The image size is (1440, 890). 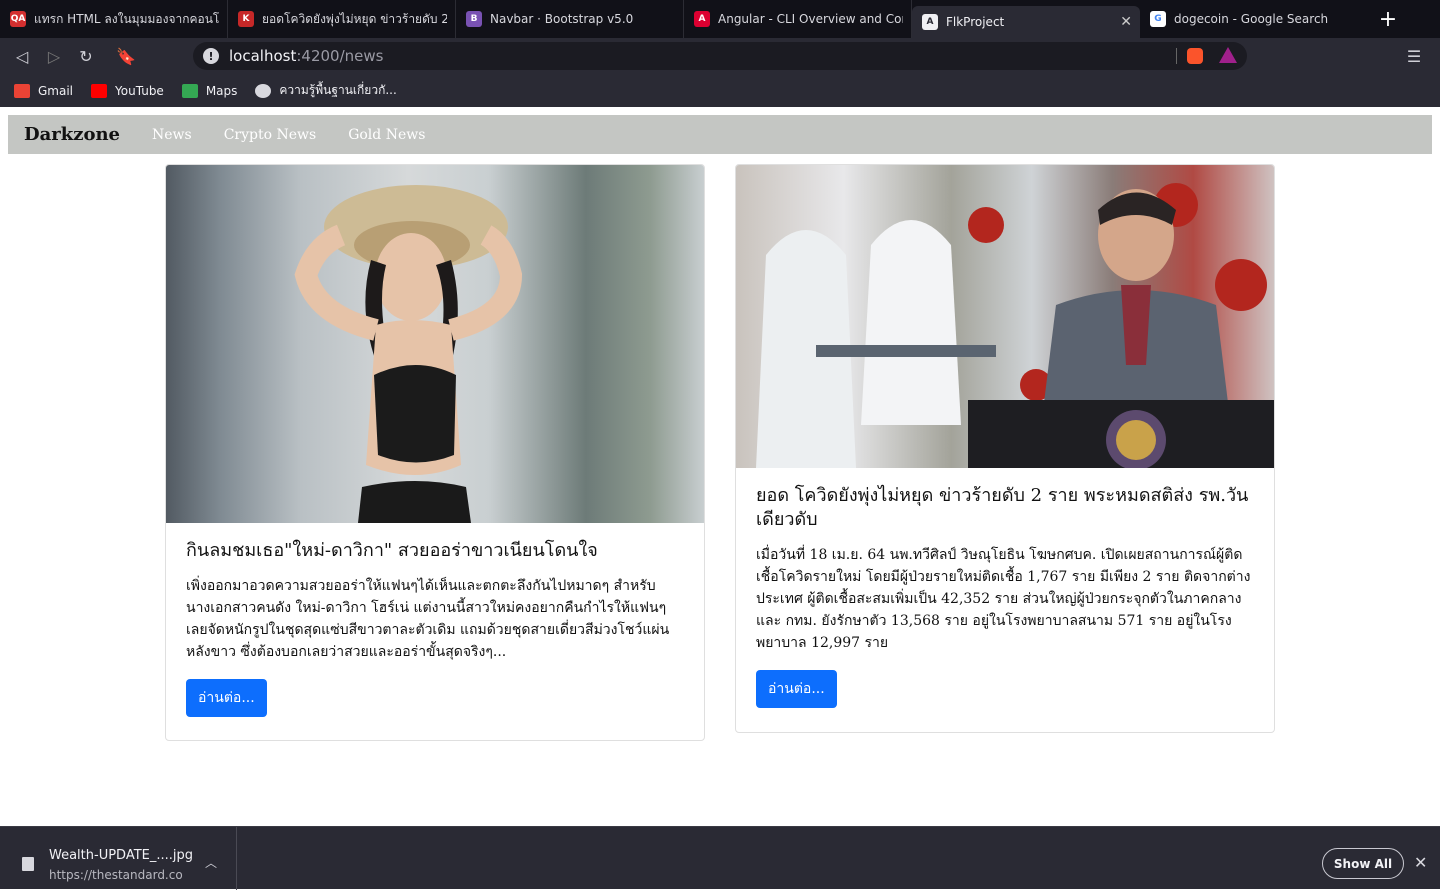 I want to click on bookmark-youtube: YouTube, so click(x=127, y=90).